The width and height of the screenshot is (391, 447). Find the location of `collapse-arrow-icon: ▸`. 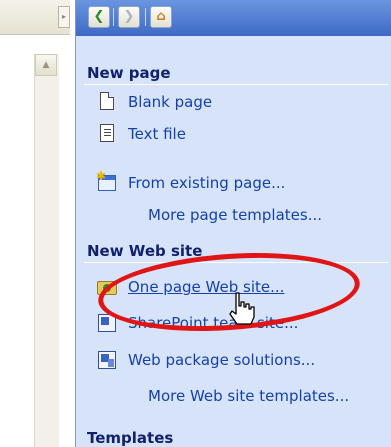

collapse-arrow-icon: ▸ is located at coordinates (64, 17).